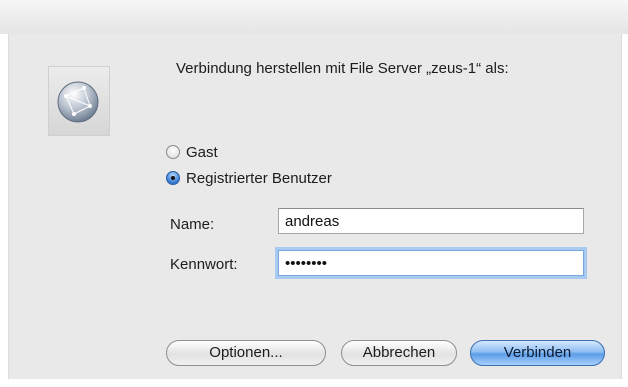 Image resolution: width=628 pixels, height=387 pixels. Describe the element at coordinates (202, 152) in the screenshot. I see `radio-guest-label: Gast` at that location.